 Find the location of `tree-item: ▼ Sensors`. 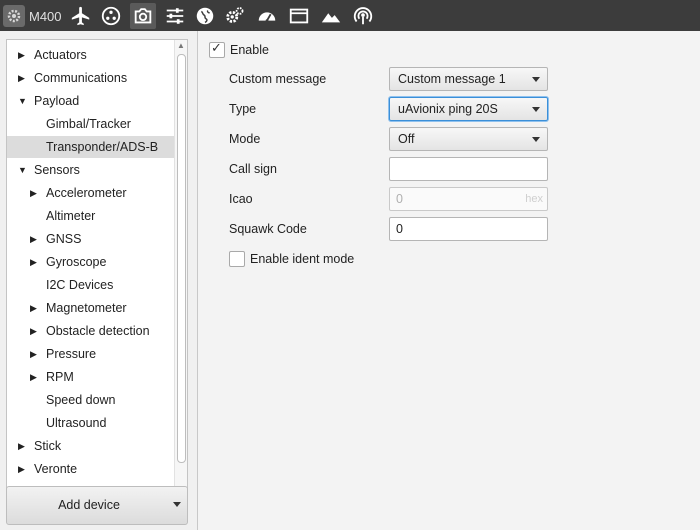

tree-item: ▼ Sensors is located at coordinates (91, 170).